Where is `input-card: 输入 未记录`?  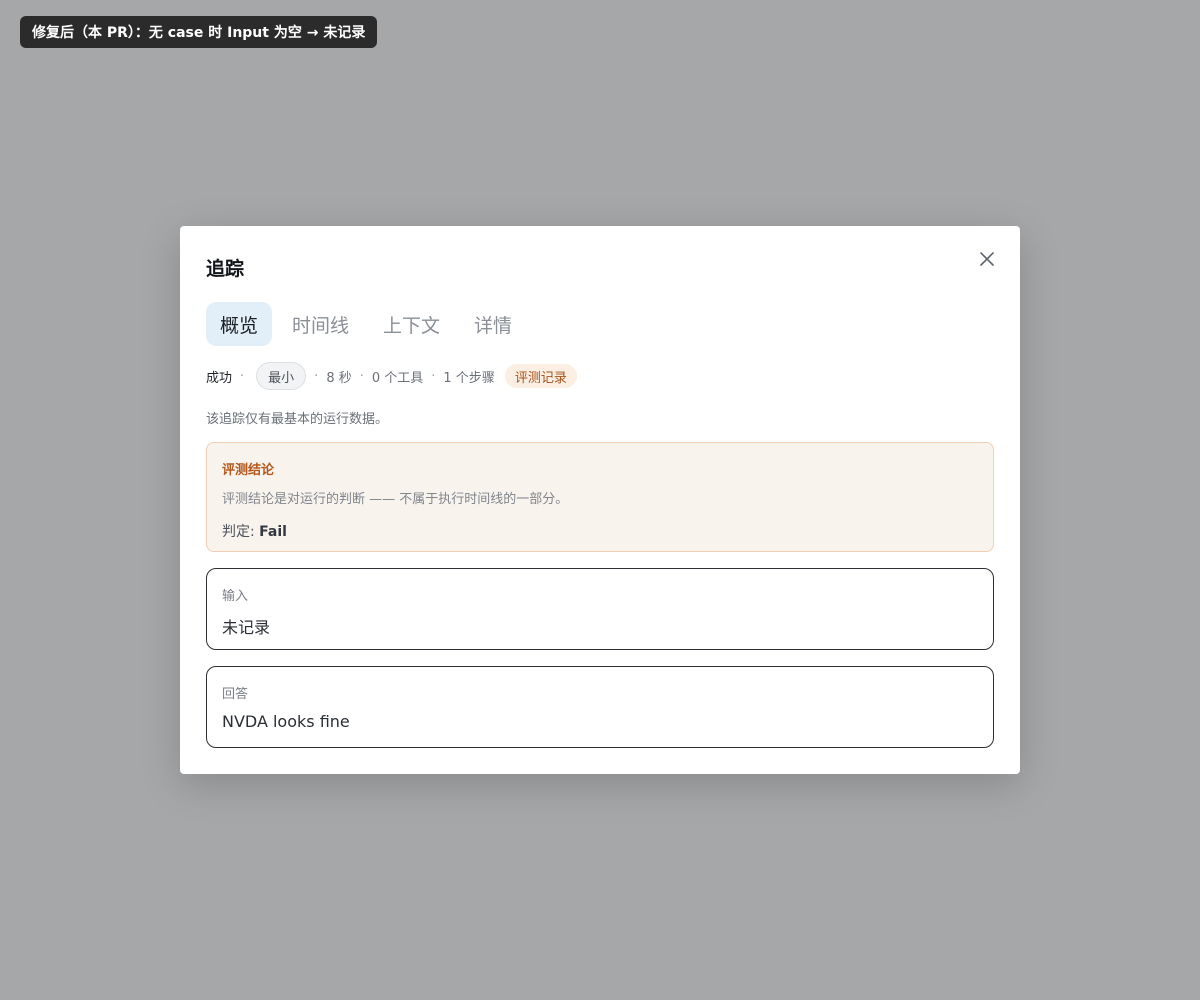
input-card: 输入 未记录 is located at coordinates (600, 609).